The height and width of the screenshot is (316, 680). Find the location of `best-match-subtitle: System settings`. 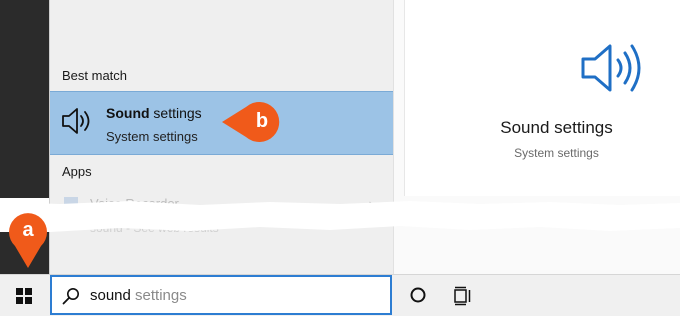

best-match-subtitle: System settings is located at coordinates (152, 136).